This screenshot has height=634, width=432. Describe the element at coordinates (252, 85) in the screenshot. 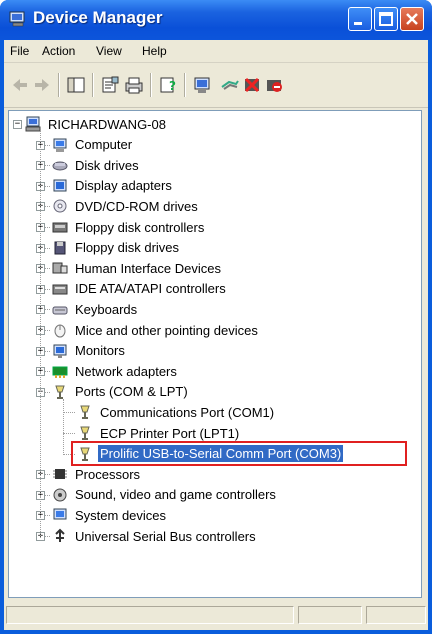

I see `uninstall-icon` at that location.